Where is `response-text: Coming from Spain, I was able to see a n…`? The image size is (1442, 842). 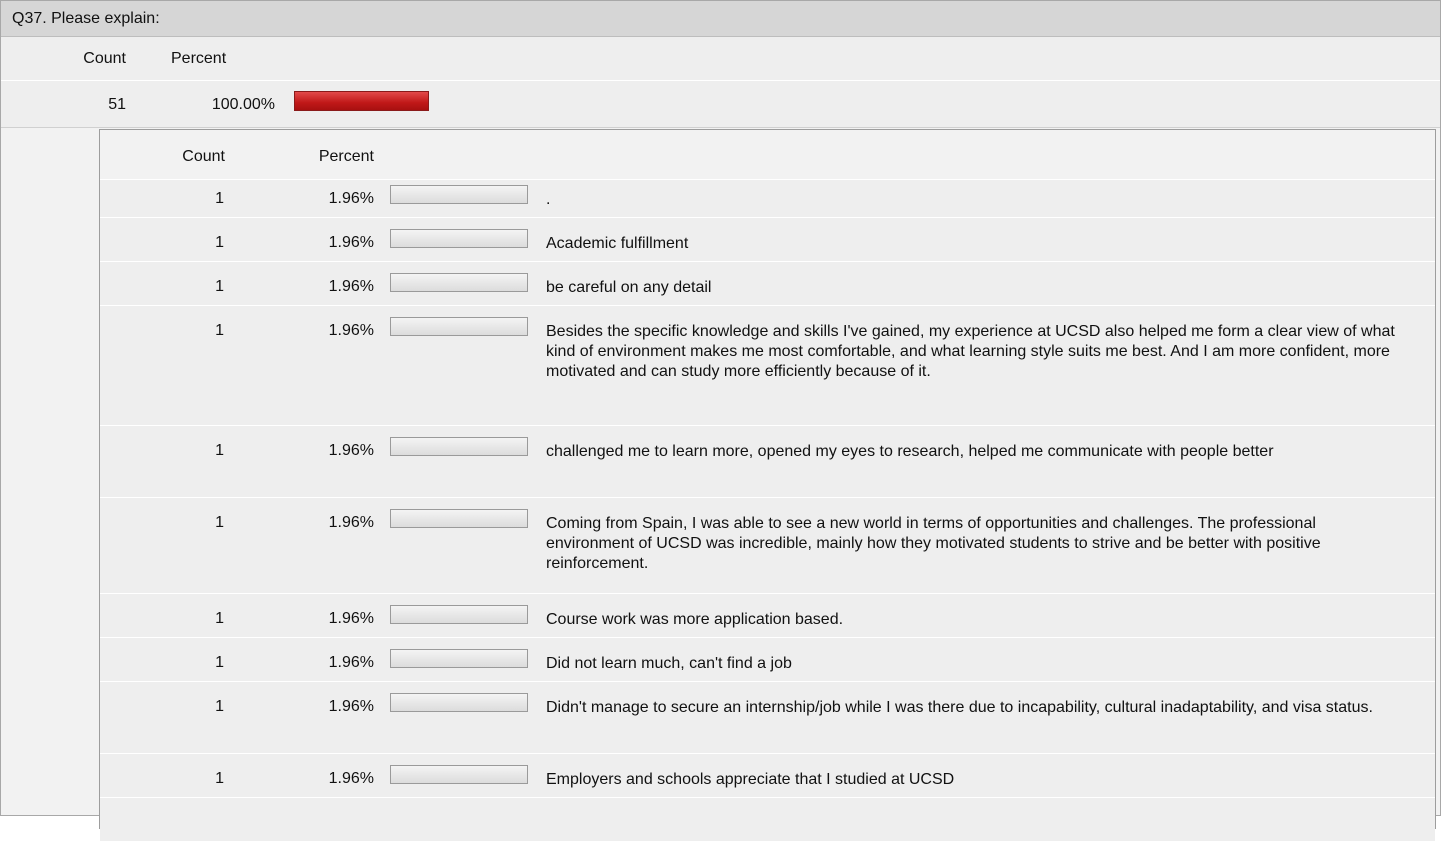
response-text: Coming from Spain, I was able to see a n… is located at coordinates (933, 543).